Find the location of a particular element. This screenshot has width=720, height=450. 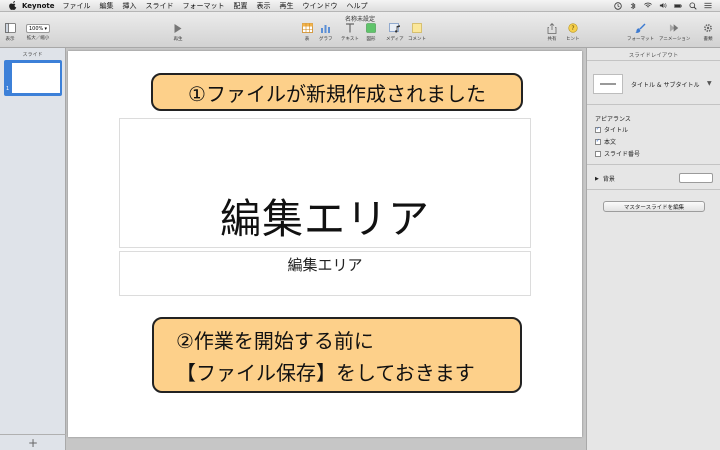

layout-name: タイトル & サブタイトル is located at coordinates (665, 84).